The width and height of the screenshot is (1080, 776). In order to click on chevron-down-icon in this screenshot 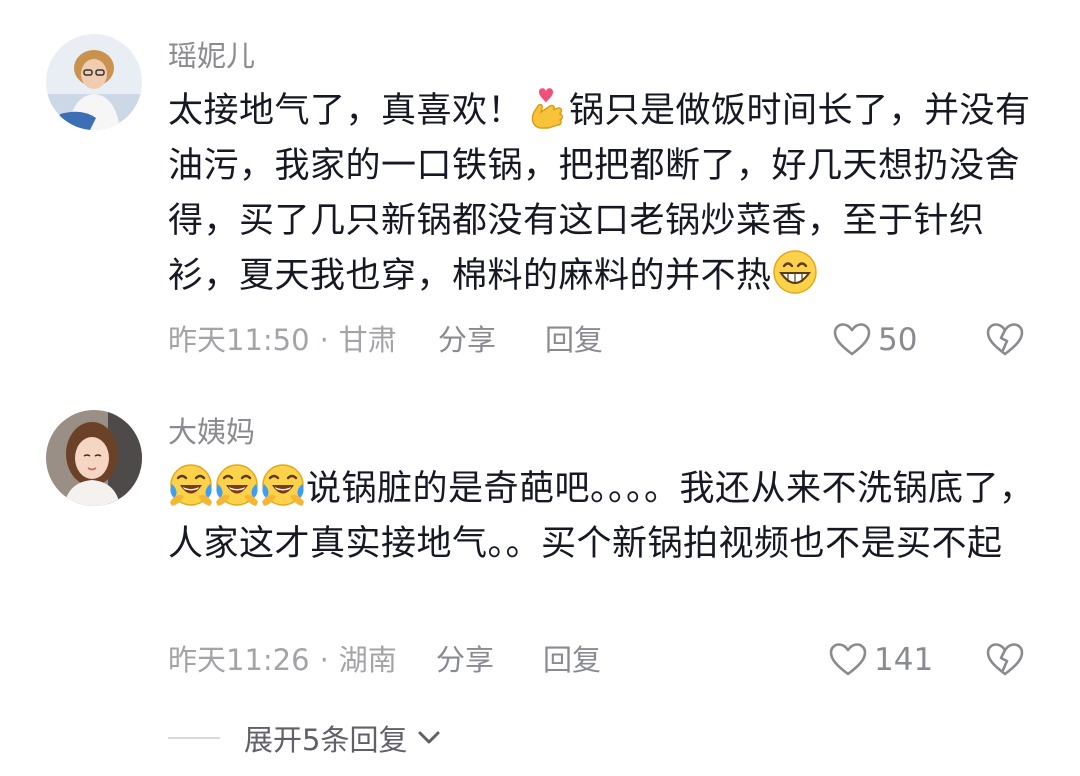, I will do `click(429, 737)`.